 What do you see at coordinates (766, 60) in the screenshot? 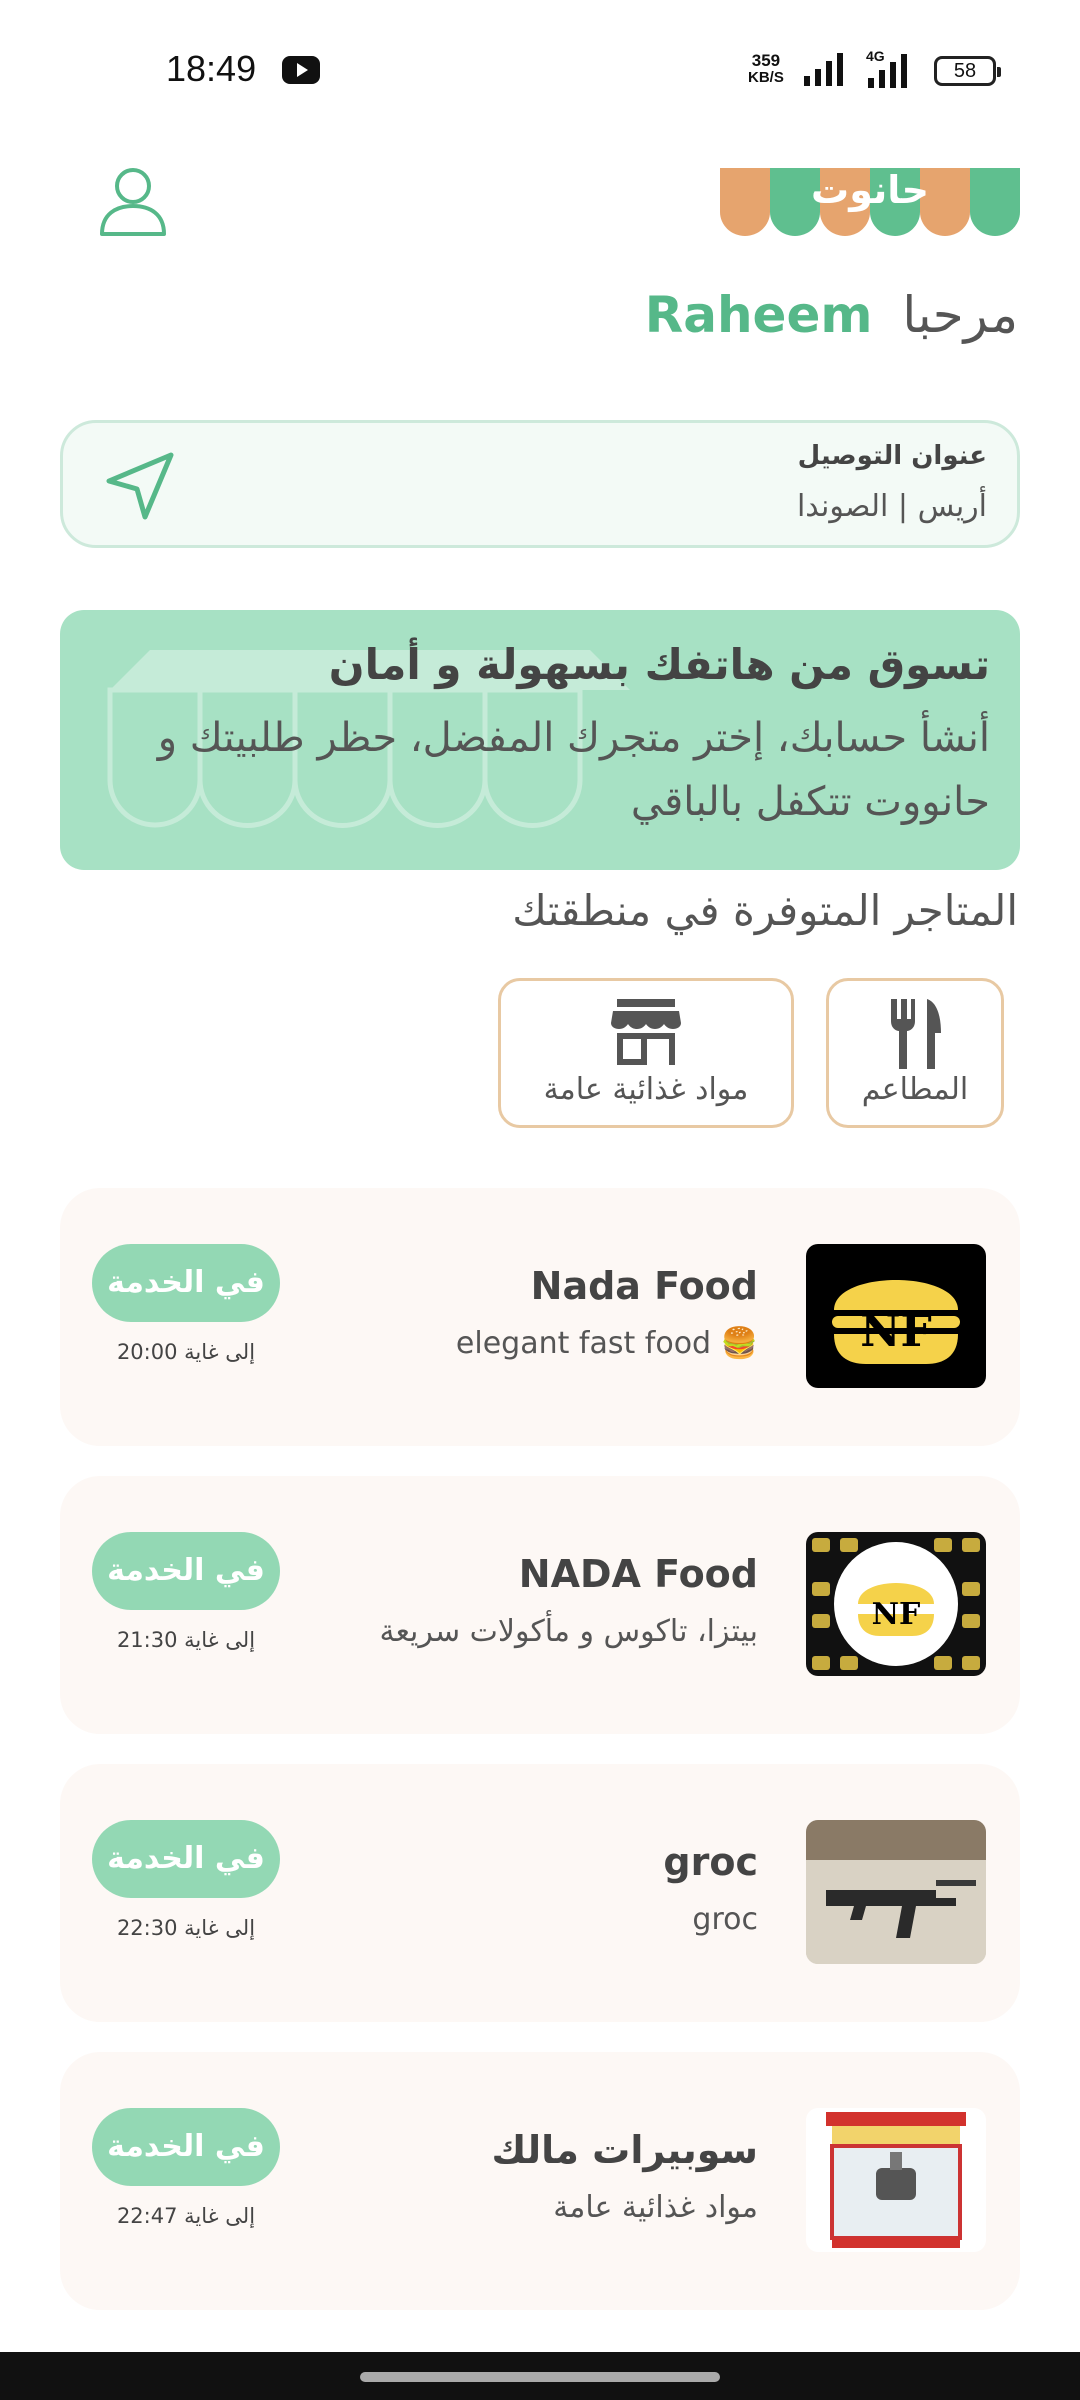
I see `network-speed-value: 359` at bounding box center [766, 60].